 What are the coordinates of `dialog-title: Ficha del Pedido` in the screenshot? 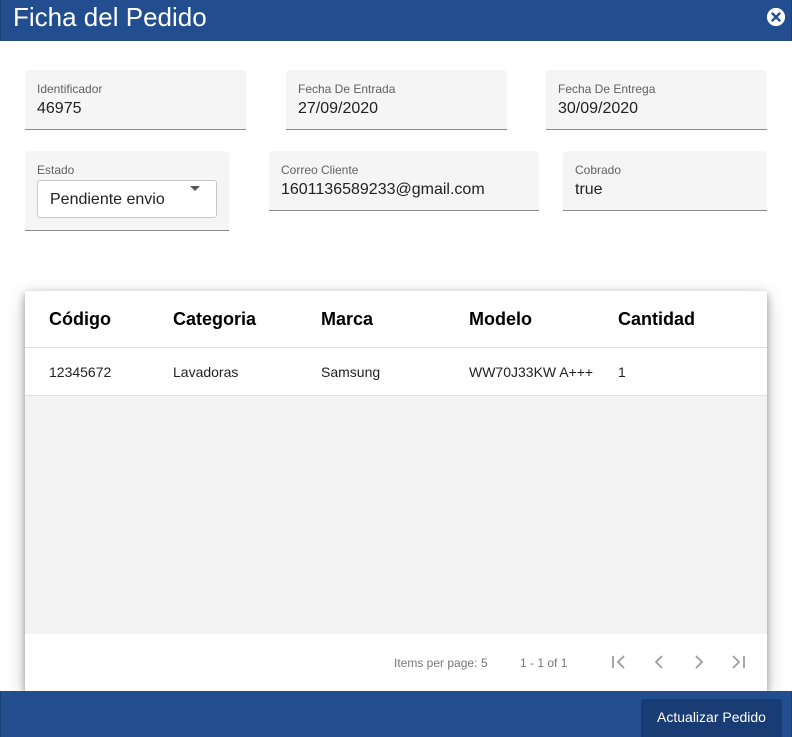 It's located at (110, 17).